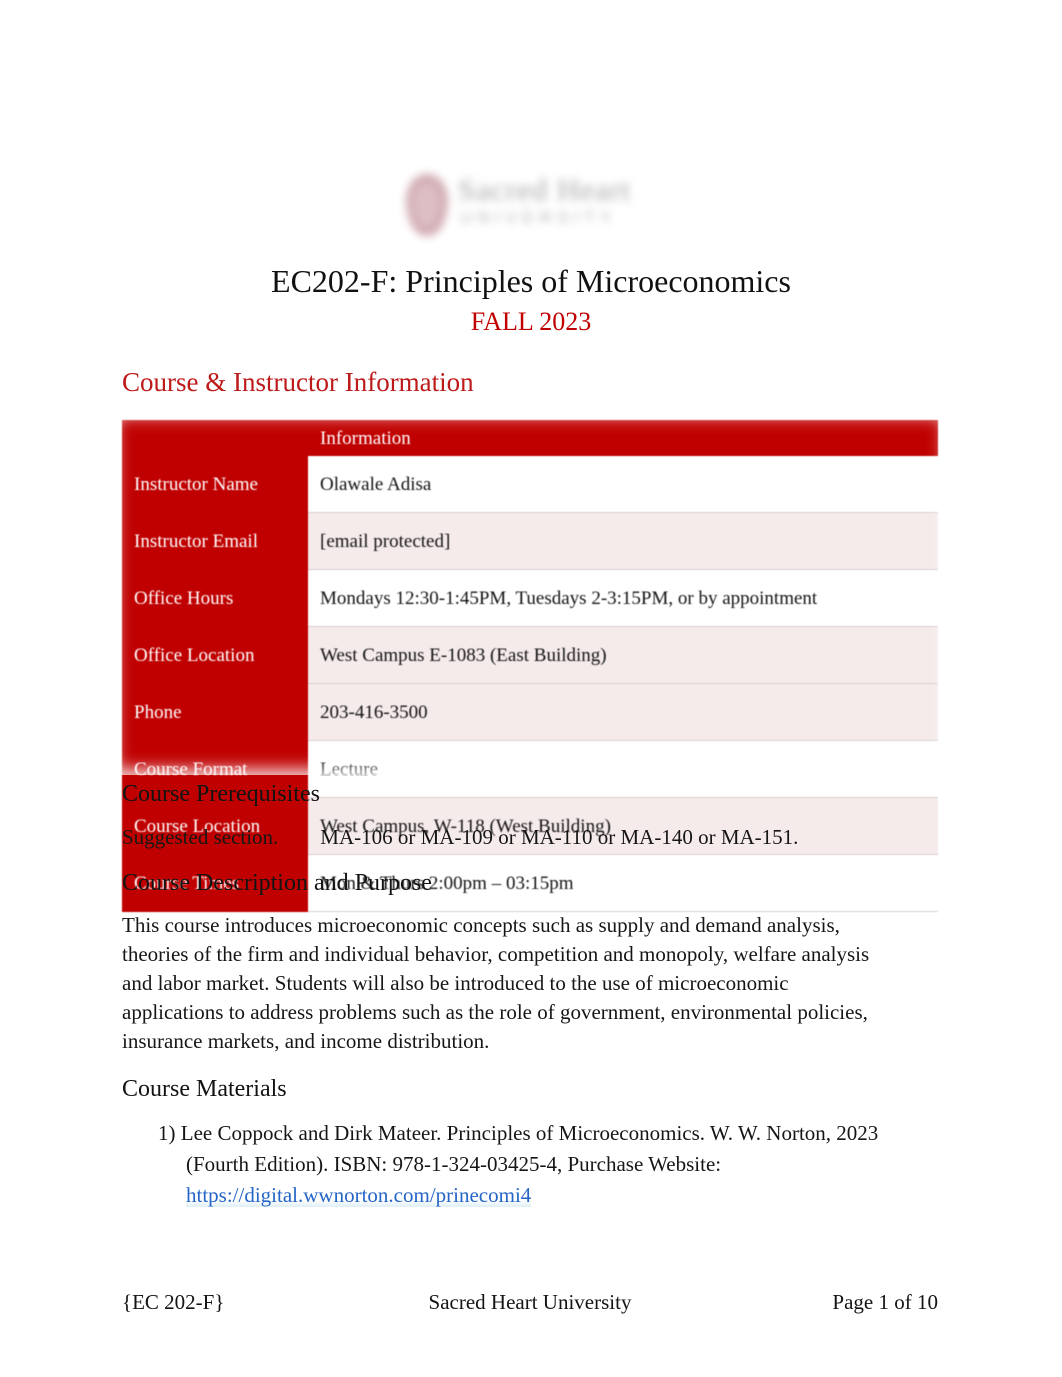  Describe the element at coordinates (885, 1302) in the screenshot. I see `footer-right: Page 1 of 10` at that location.